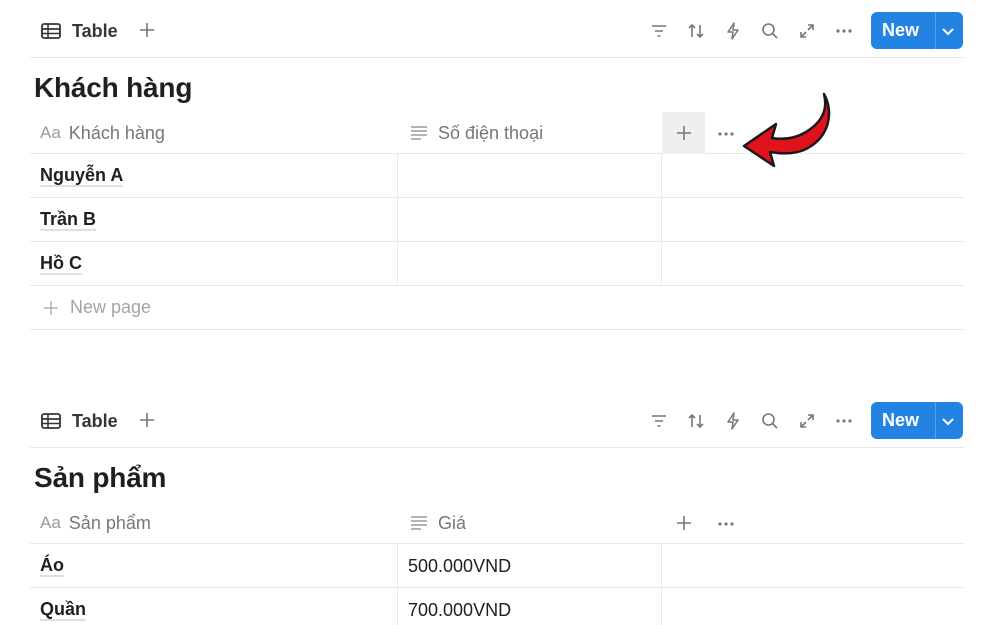 This screenshot has width=1000, height=625. I want to click on row-name: Hồ C, so click(61, 264).